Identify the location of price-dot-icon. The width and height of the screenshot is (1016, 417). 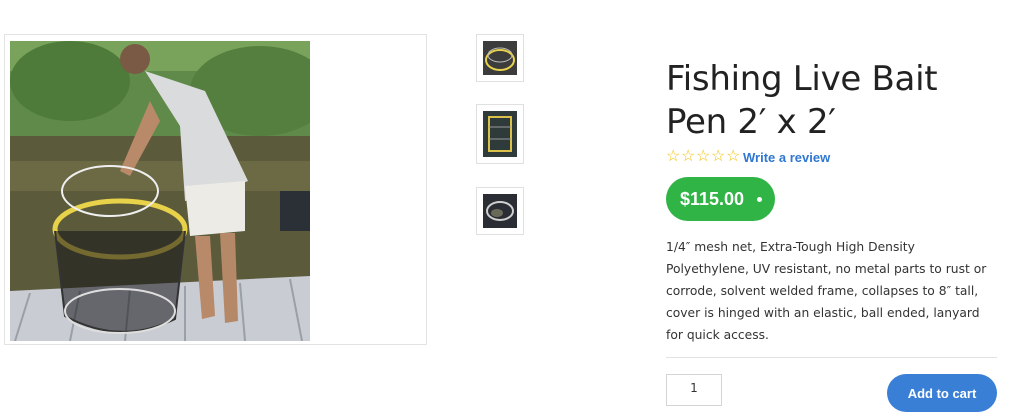
(760, 199).